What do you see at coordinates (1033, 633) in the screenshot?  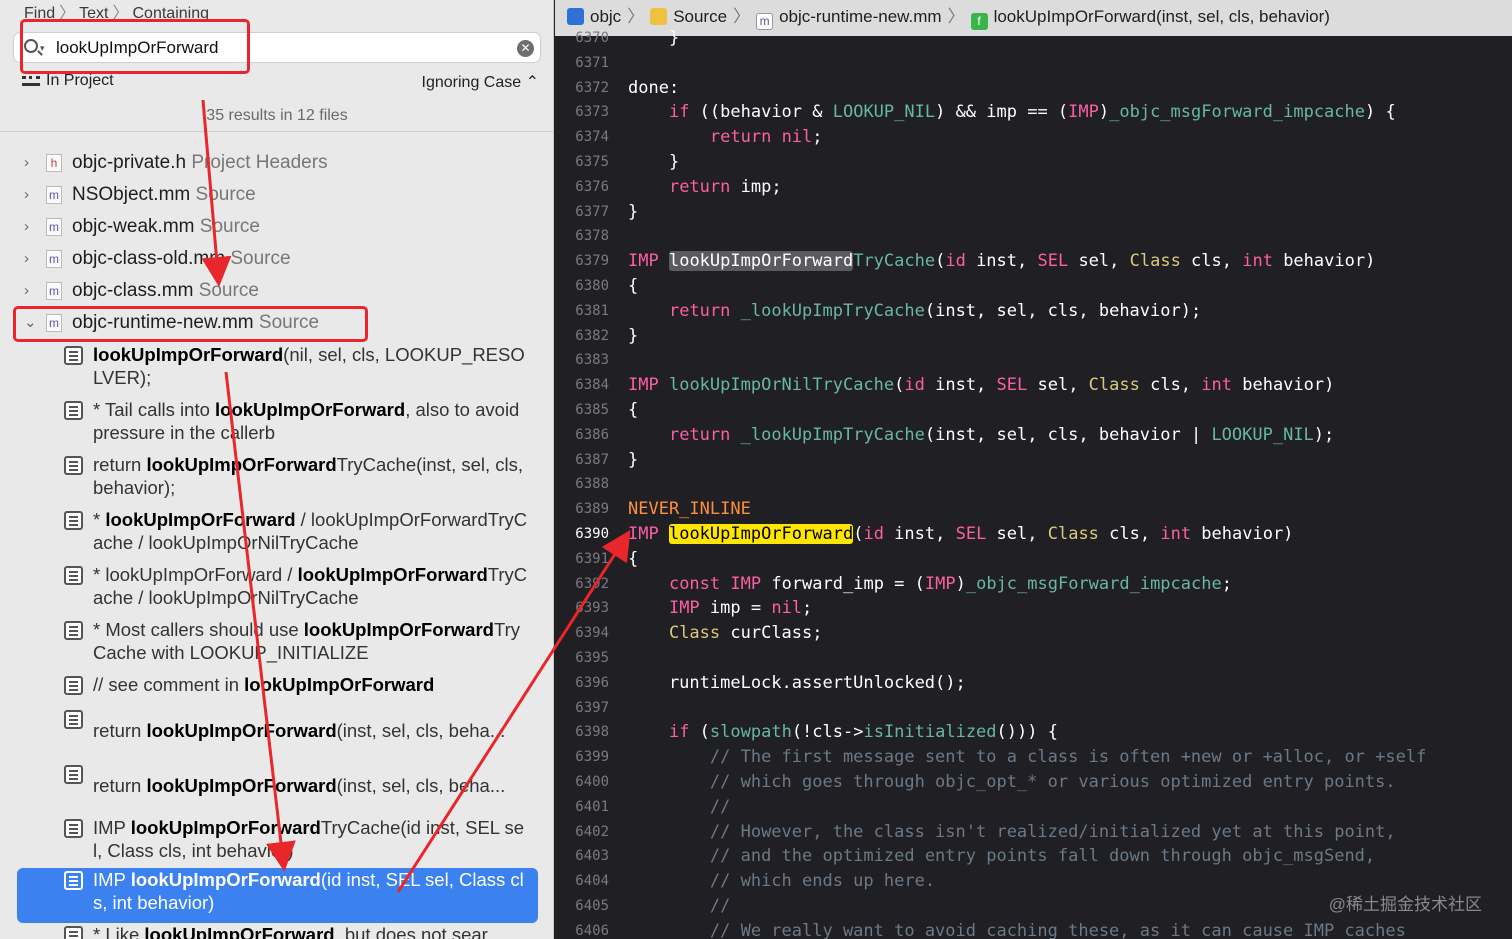 I see `code-line: 6394 Class curClass;` at bounding box center [1033, 633].